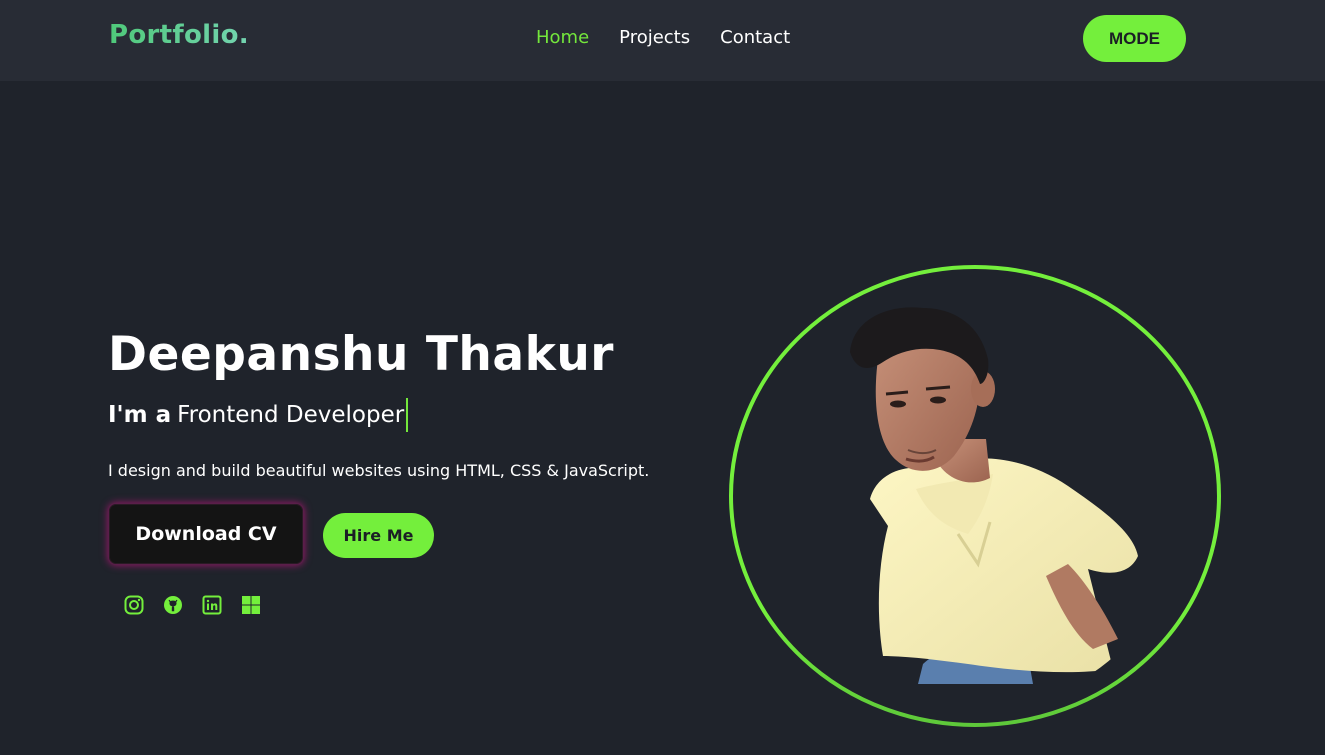 Image resolution: width=1325 pixels, height=755 pixels. What do you see at coordinates (654, 37) in the screenshot?
I see `nav-link-projects: Projects` at bounding box center [654, 37].